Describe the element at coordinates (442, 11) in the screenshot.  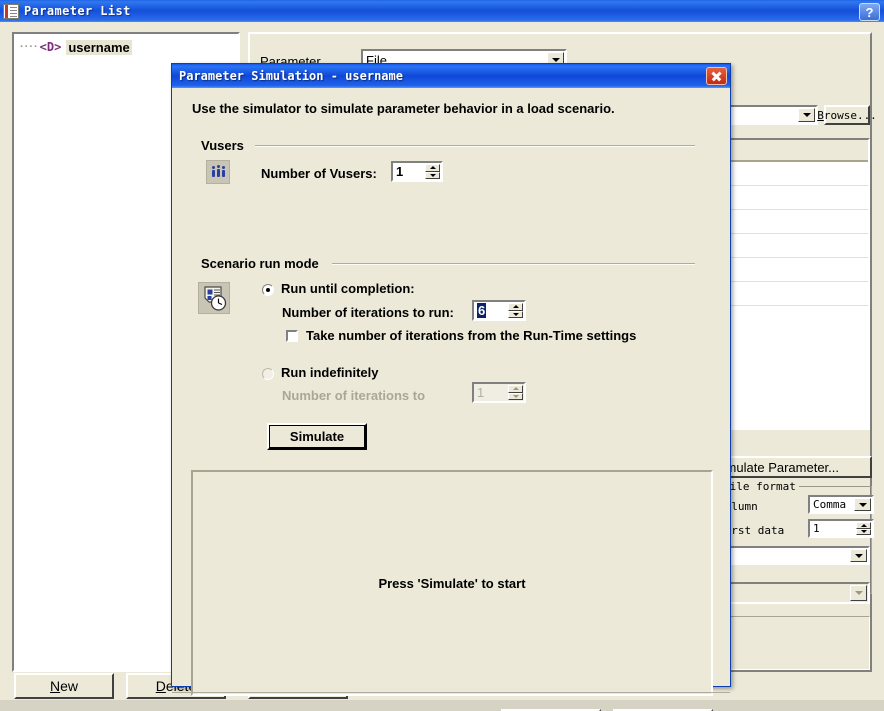
I see `parameter-list-titlebar: Parameter List ?` at that location.